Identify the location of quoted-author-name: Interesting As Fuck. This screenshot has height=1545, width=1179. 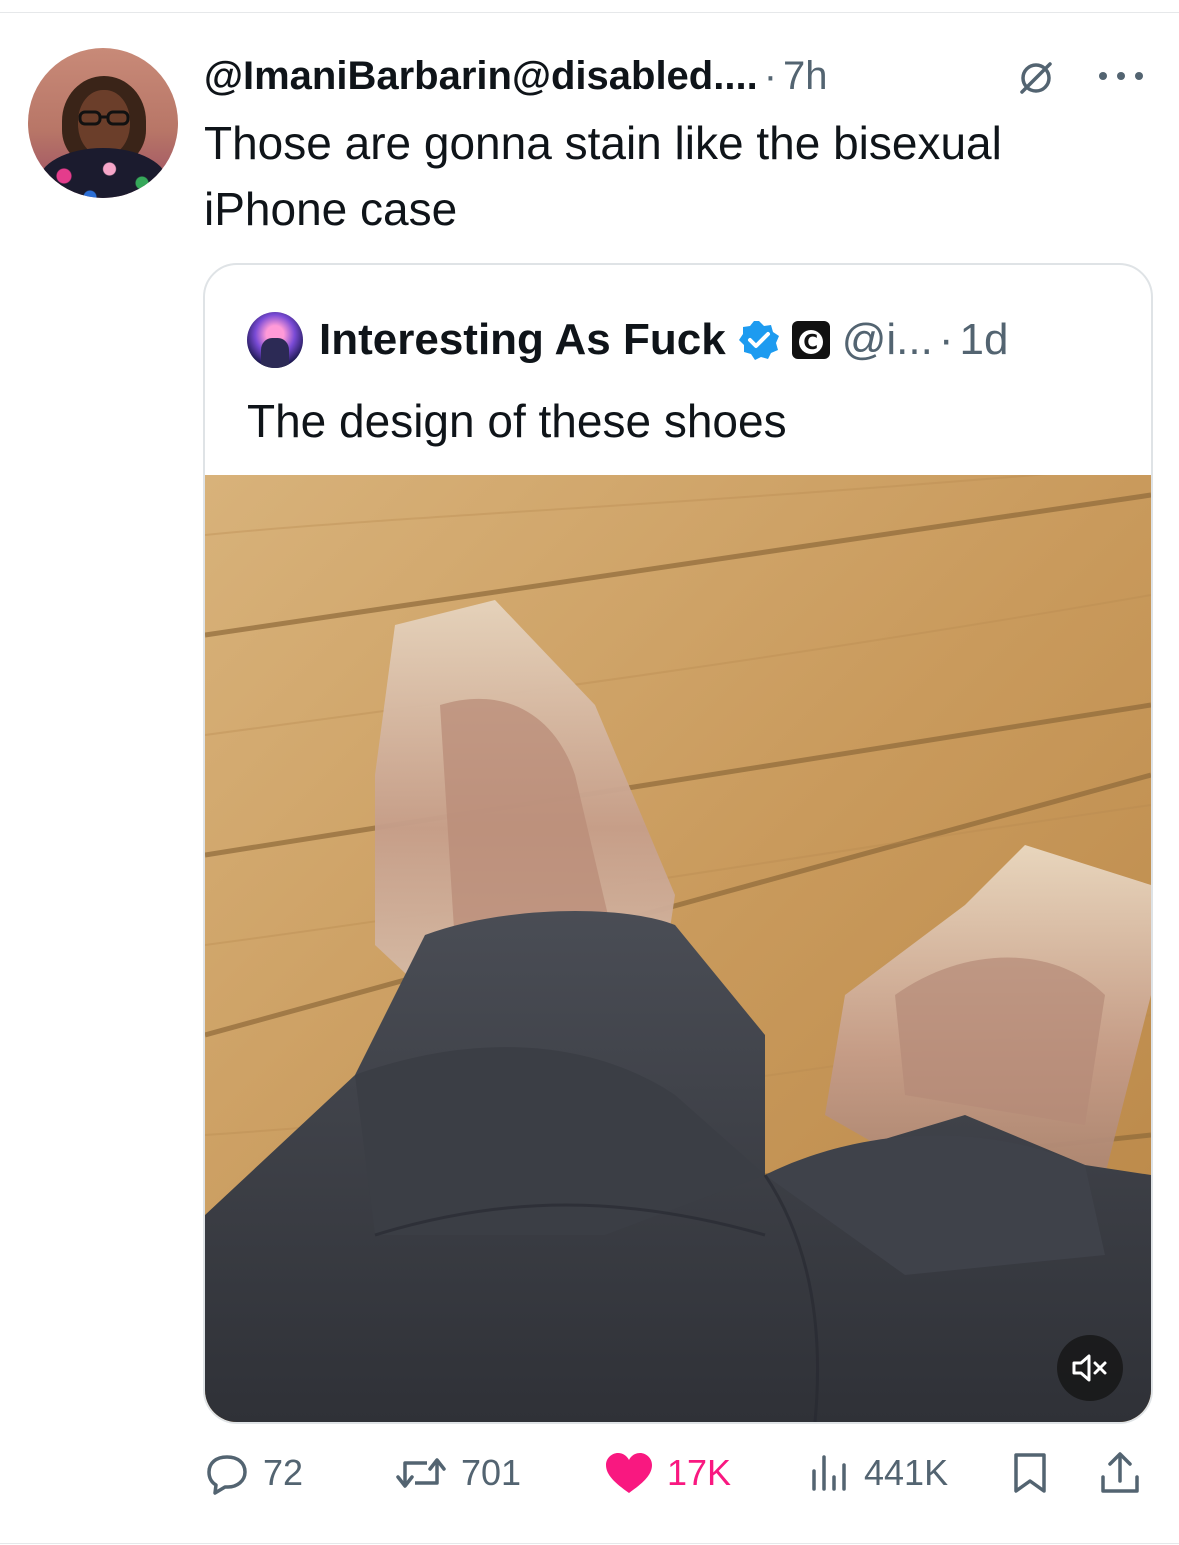
(522, 340).